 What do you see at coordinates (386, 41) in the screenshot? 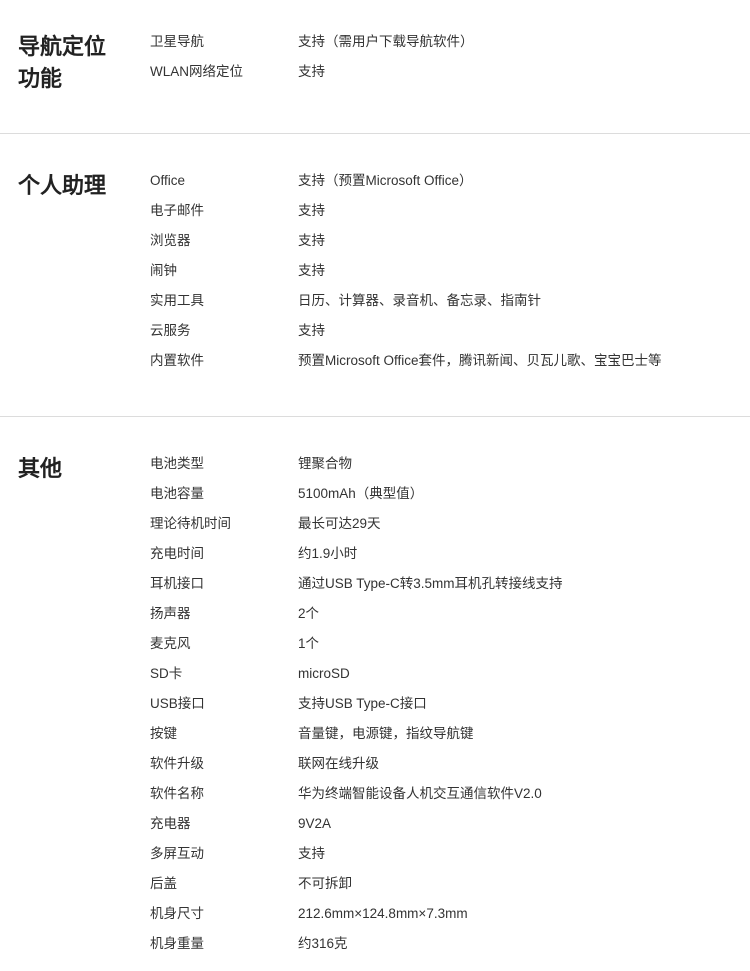
I see `spec-value: 支持（需用户下载导航软件）` at bounding box center [386, 41].